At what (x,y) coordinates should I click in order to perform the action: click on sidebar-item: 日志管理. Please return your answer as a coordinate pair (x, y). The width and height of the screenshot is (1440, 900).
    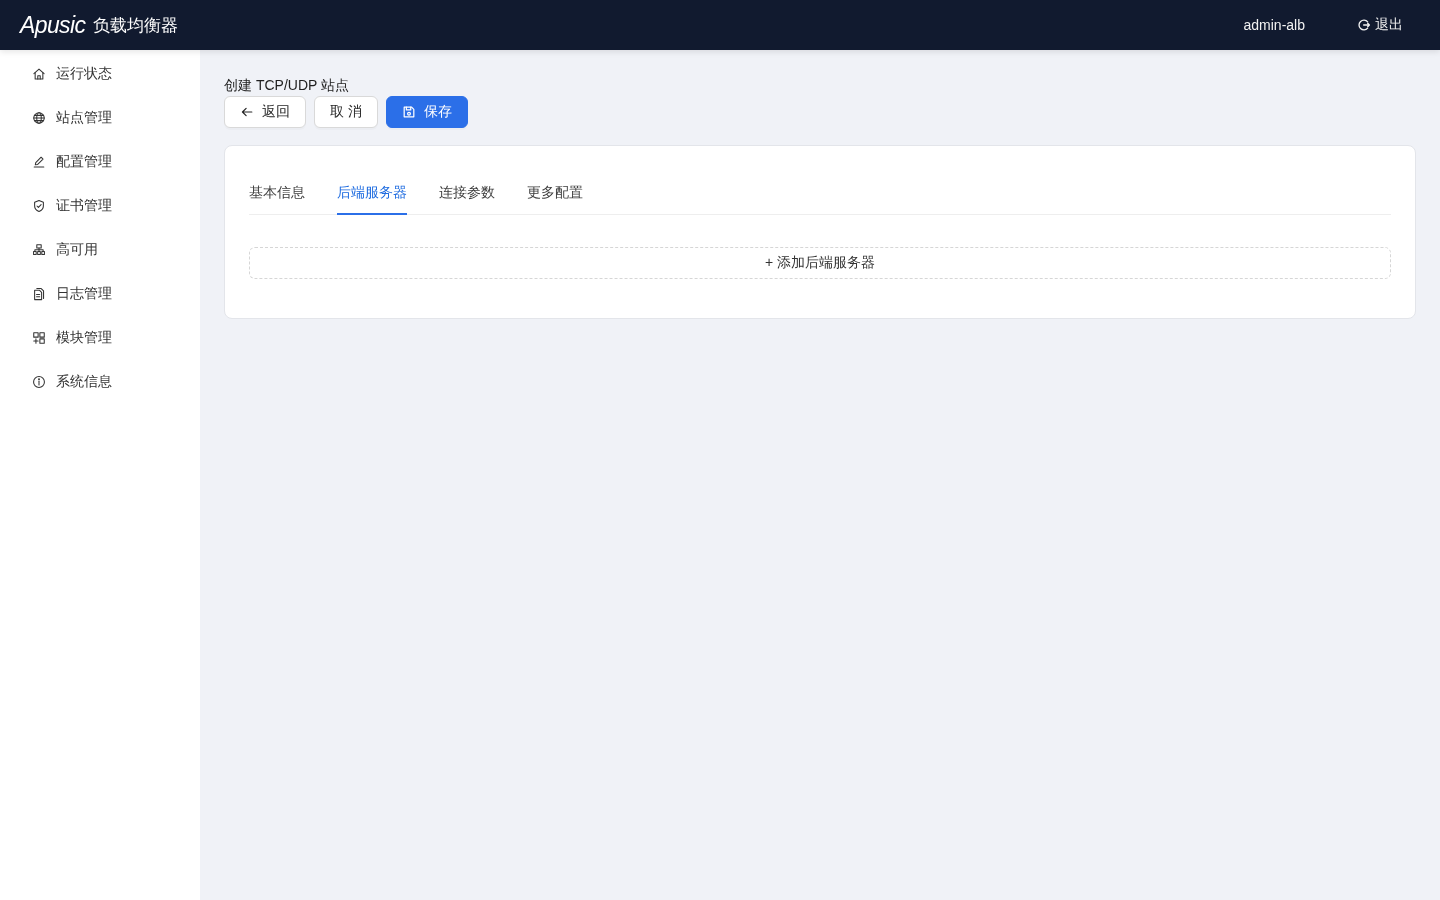
    Looking at the image, I should click on (100, 294).